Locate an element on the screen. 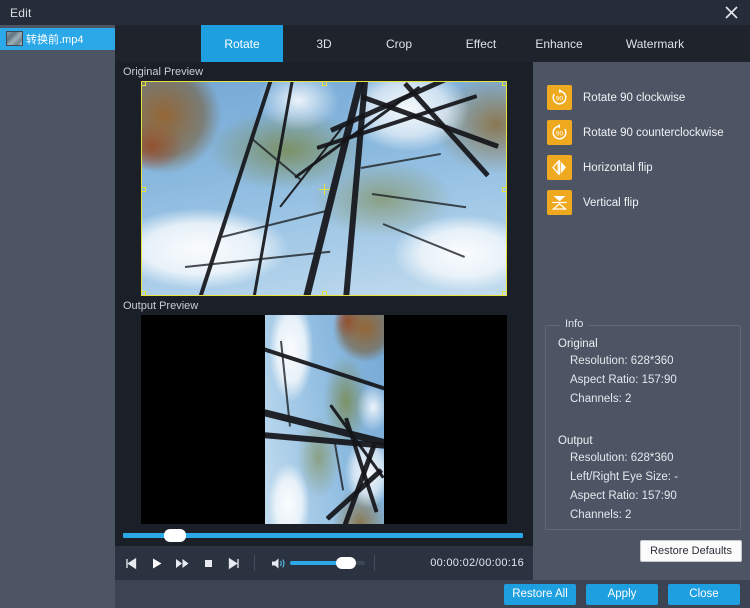 The width and height of the screenshot is (750, 608). title-bar: Edit is located at coordinates (375, 12).